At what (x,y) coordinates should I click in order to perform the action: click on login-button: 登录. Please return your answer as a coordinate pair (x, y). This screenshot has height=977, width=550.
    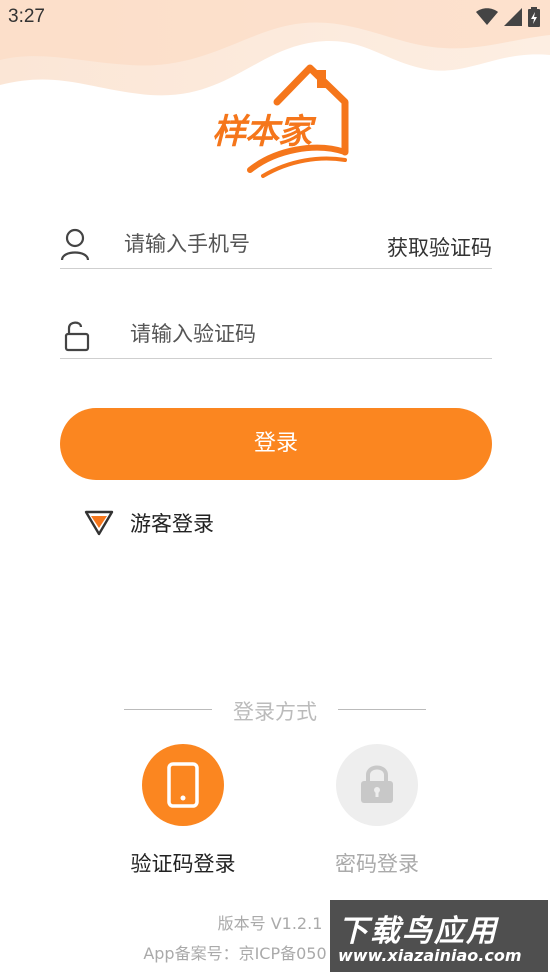
    Looking at the image, I should click on (276, 444).